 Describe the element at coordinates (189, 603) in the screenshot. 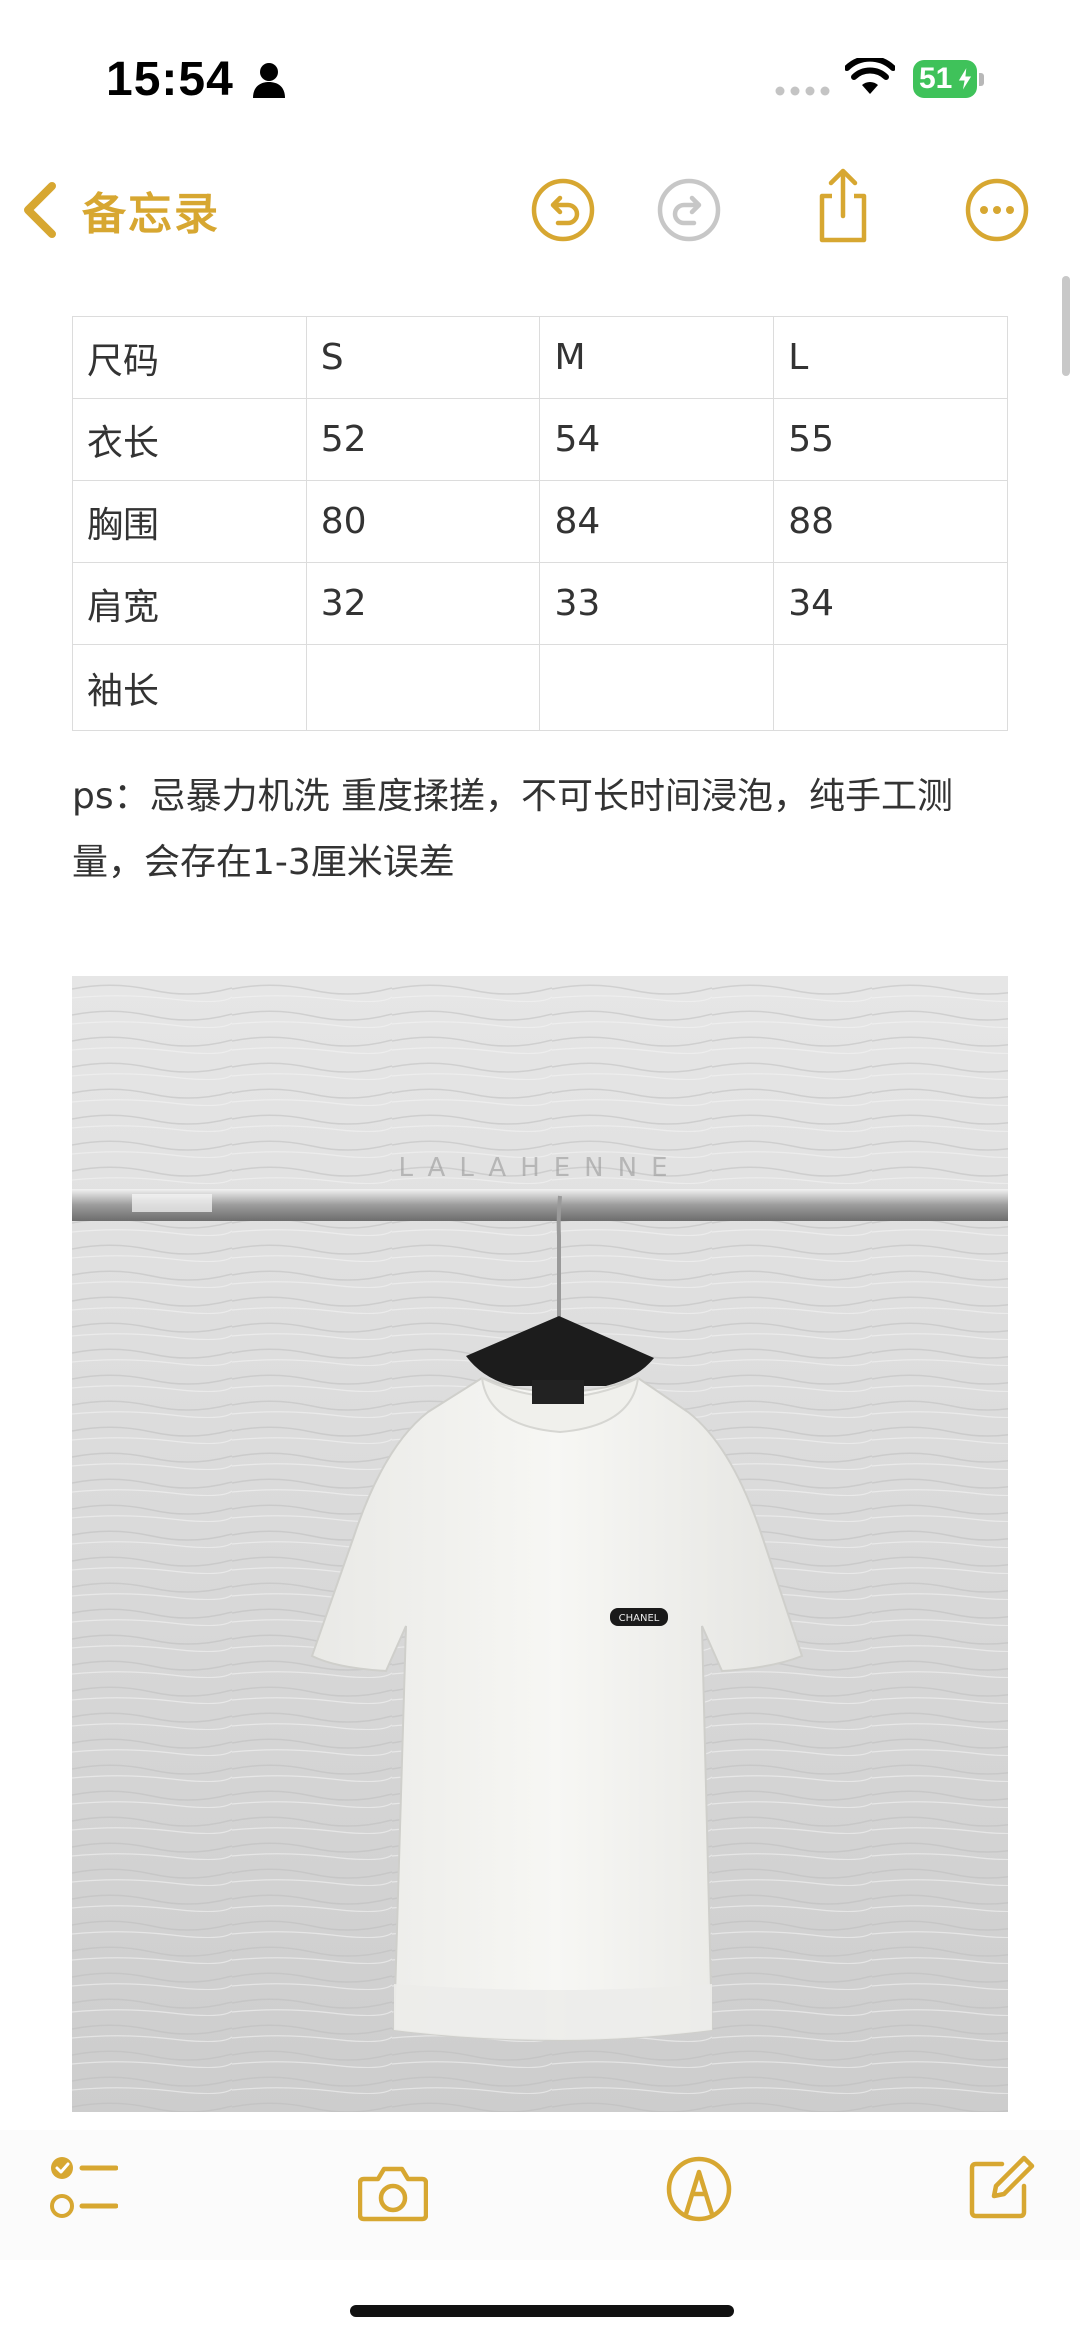

I see `table-cell: 肩宽` at that location.